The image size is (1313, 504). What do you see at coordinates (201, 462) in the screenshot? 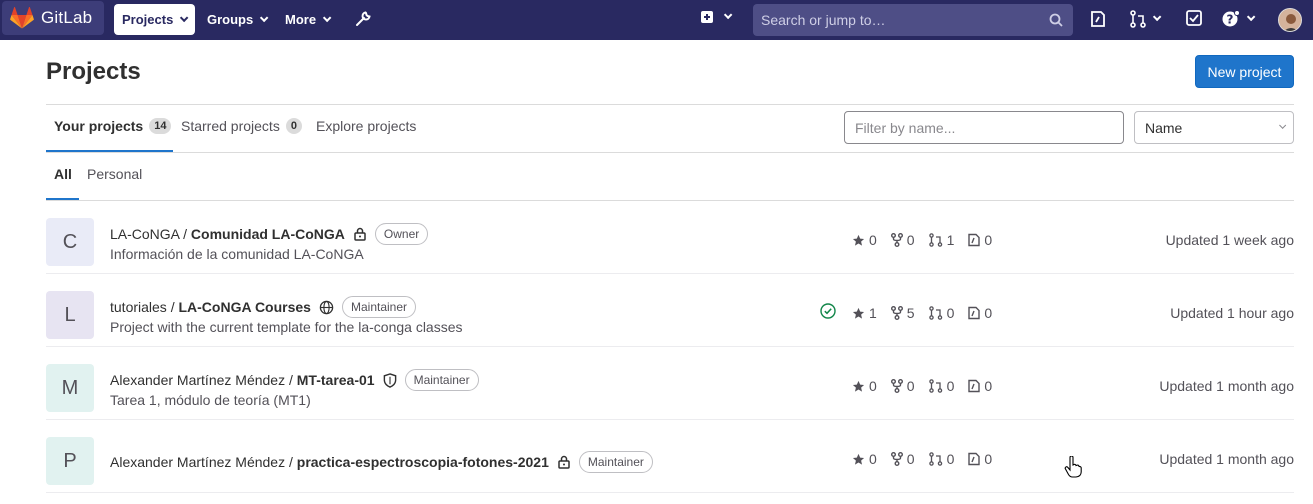
I see `project-namespace: Alexander Martínez Méndez /` at bounding box center [201, 462].